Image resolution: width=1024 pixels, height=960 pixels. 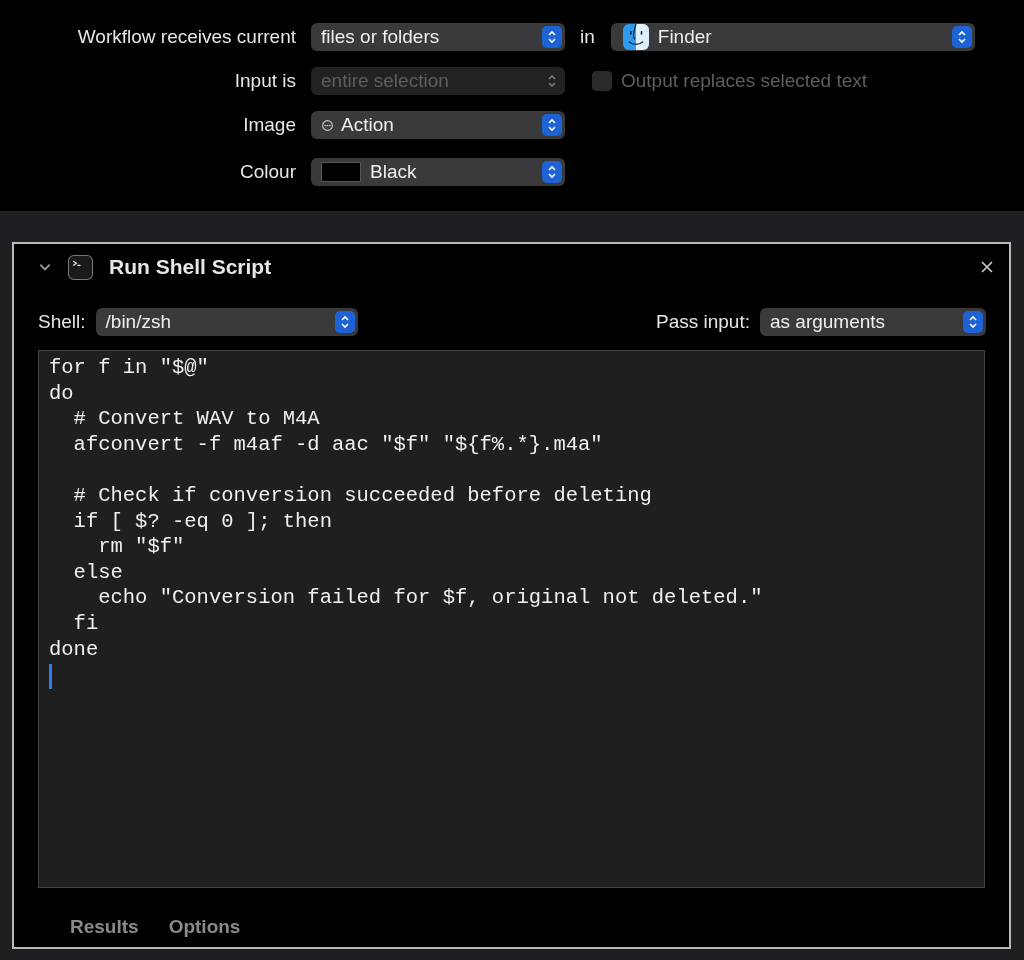 I want to click on field-label: Input is, so click(x=264, y=81).